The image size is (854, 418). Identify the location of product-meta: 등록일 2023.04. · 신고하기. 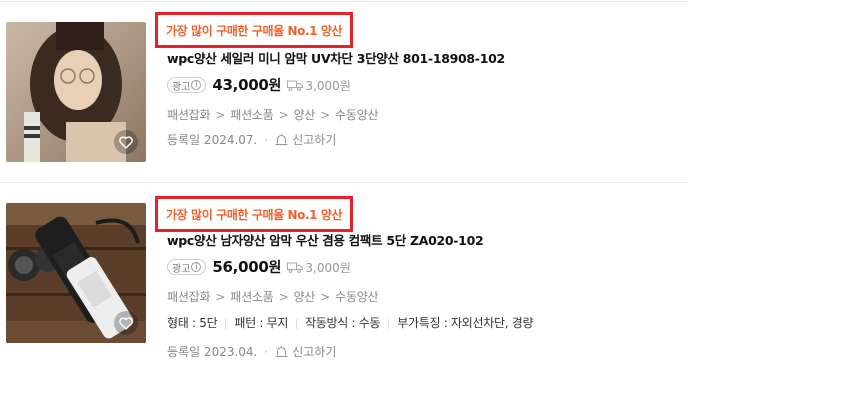
(251, 351).